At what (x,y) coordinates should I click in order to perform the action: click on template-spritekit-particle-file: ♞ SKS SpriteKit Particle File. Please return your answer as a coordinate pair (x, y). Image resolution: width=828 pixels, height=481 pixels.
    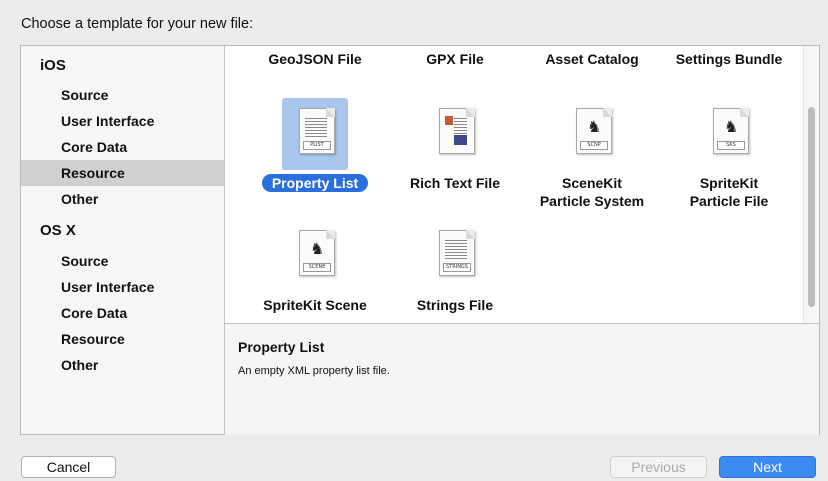
    Looking at the image, I should click on (729, 153).